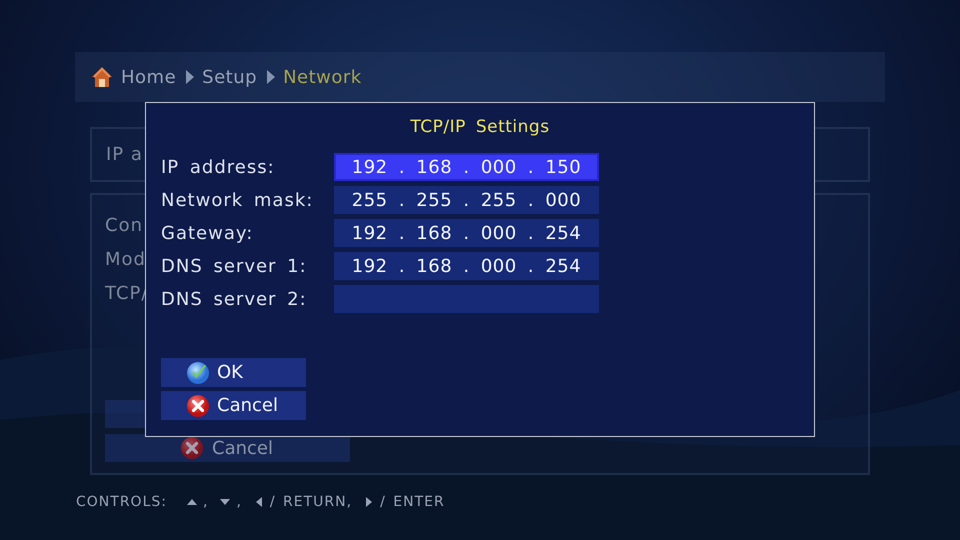  I want to click on field-label: Network mask:, so click(237, 200).